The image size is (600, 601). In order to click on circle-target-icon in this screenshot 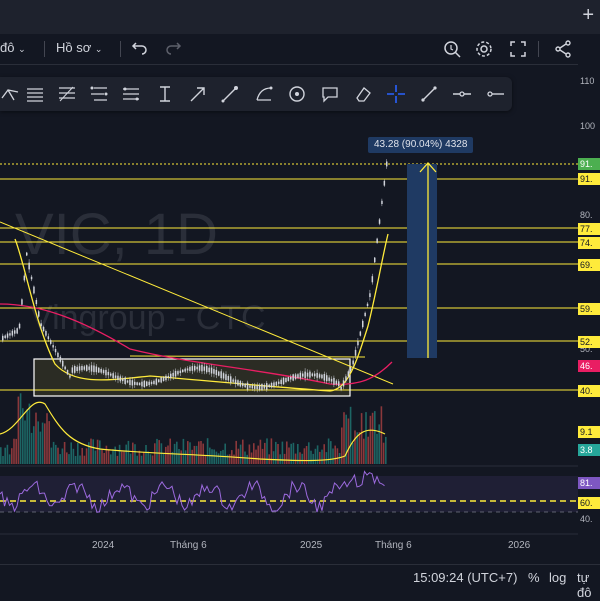, I will do `click(297, 94)`.